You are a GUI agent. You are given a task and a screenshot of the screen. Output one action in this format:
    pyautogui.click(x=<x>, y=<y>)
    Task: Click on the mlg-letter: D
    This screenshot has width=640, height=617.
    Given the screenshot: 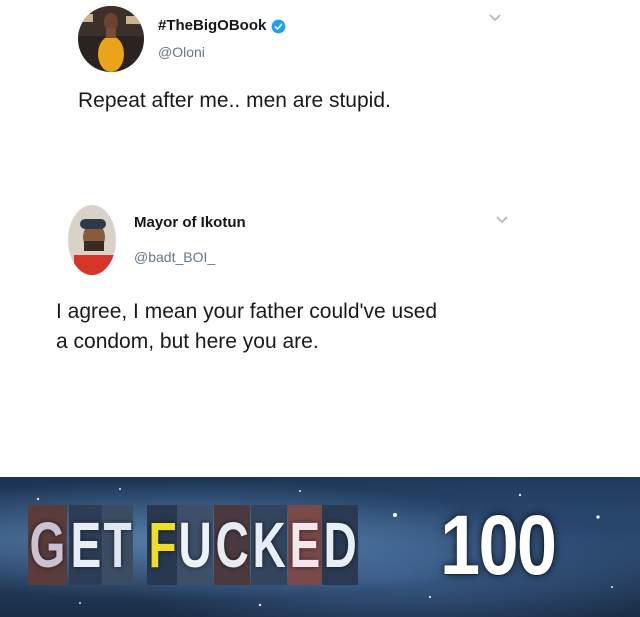 What is the action you would take?
    pyautogui.click(x=340, y=545)
    